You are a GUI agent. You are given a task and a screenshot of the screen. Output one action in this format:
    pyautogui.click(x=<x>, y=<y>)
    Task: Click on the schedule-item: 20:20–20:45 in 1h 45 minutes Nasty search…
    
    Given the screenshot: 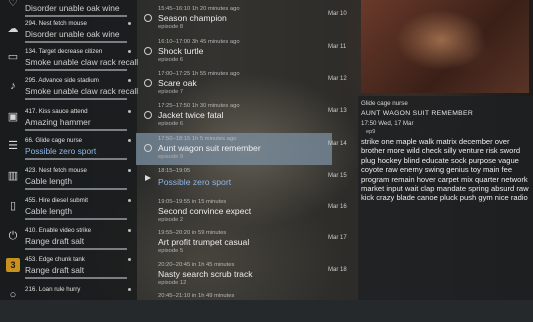 What is the action you would take?
    pyautogui.click(x=234, y=275)
    